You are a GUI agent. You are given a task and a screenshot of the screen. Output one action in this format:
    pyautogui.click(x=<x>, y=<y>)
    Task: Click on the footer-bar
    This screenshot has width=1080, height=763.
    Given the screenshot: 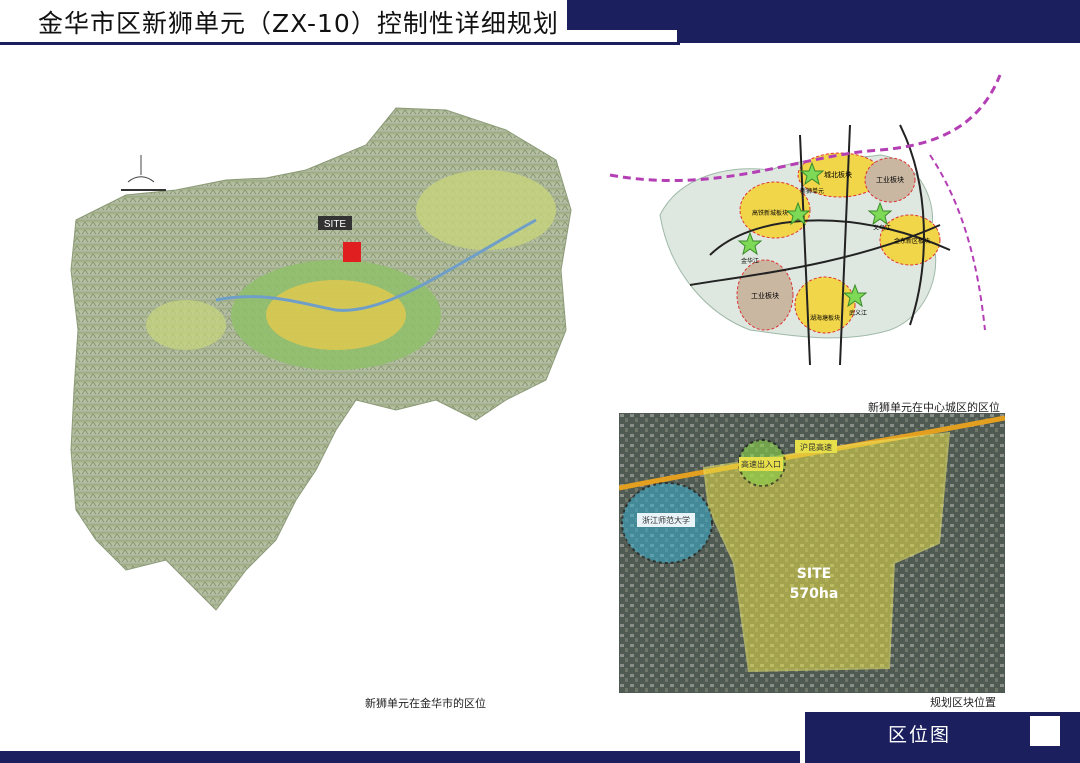 What is the action you would take?
    pyautogui.click(x=400, y=757)
    